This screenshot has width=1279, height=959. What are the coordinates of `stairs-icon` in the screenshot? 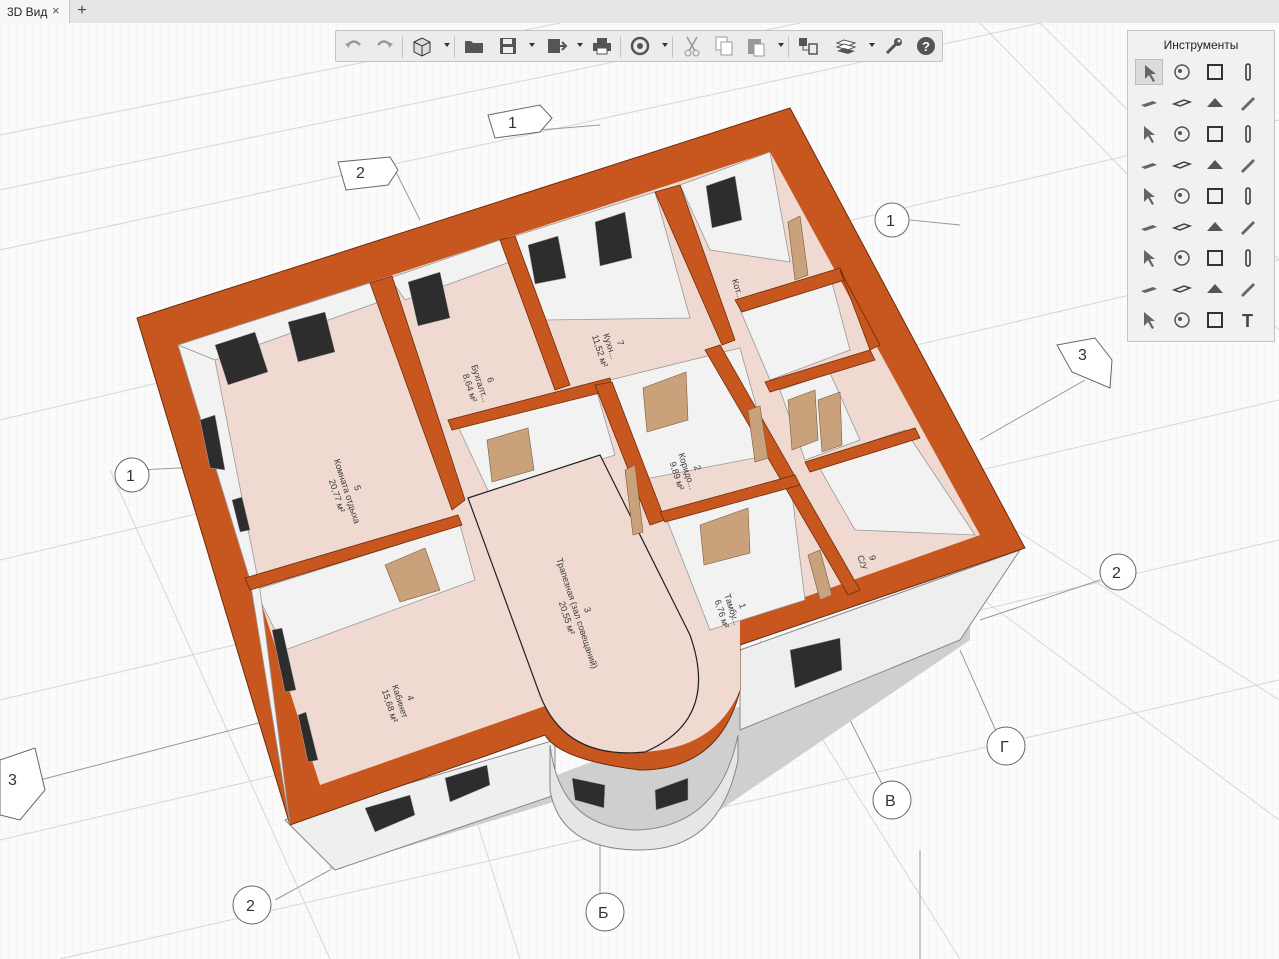 It's located at (1149, 134).